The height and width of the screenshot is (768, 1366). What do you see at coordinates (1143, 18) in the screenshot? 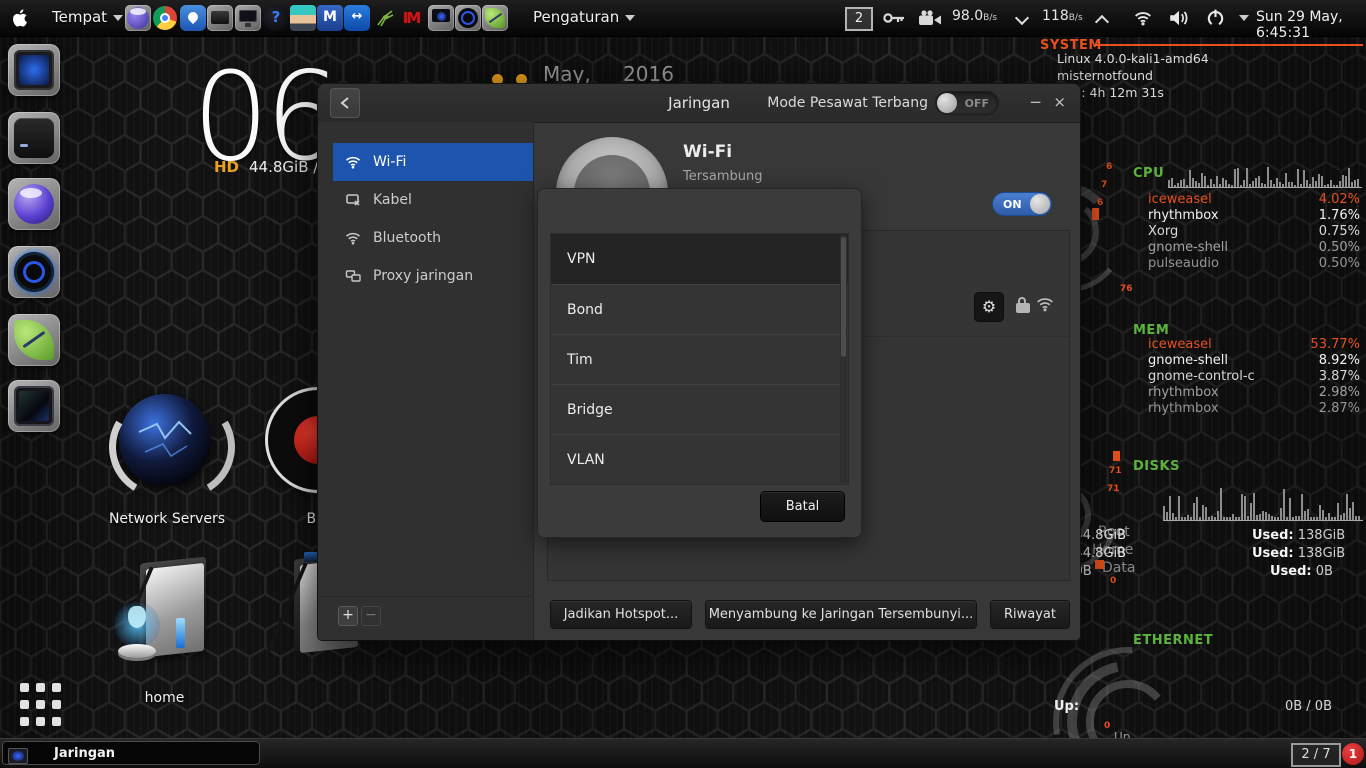
I see `wifi-status-icon` at bounding box center [1143, 18].